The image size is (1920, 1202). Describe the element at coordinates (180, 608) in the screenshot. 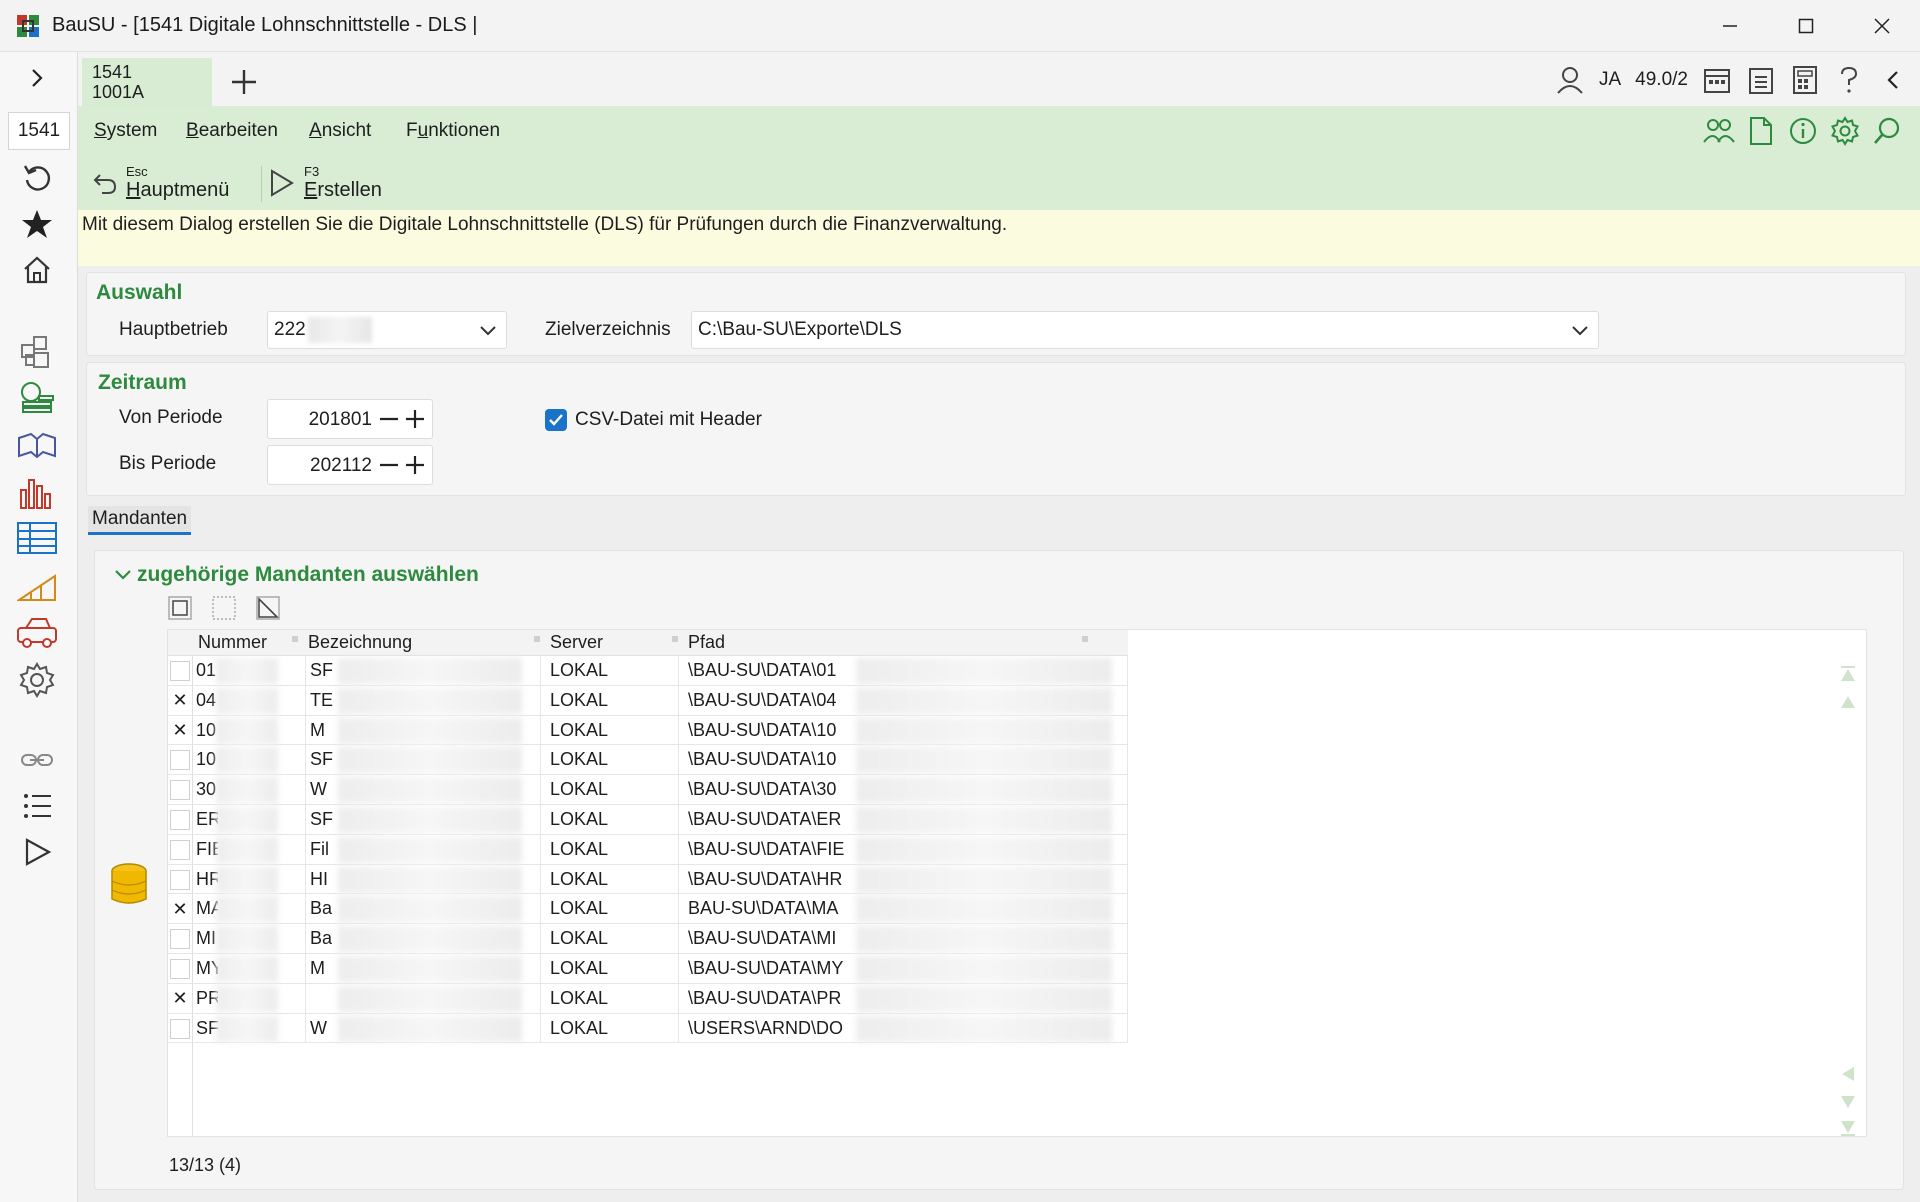

I see `select-all-icon` at that location.